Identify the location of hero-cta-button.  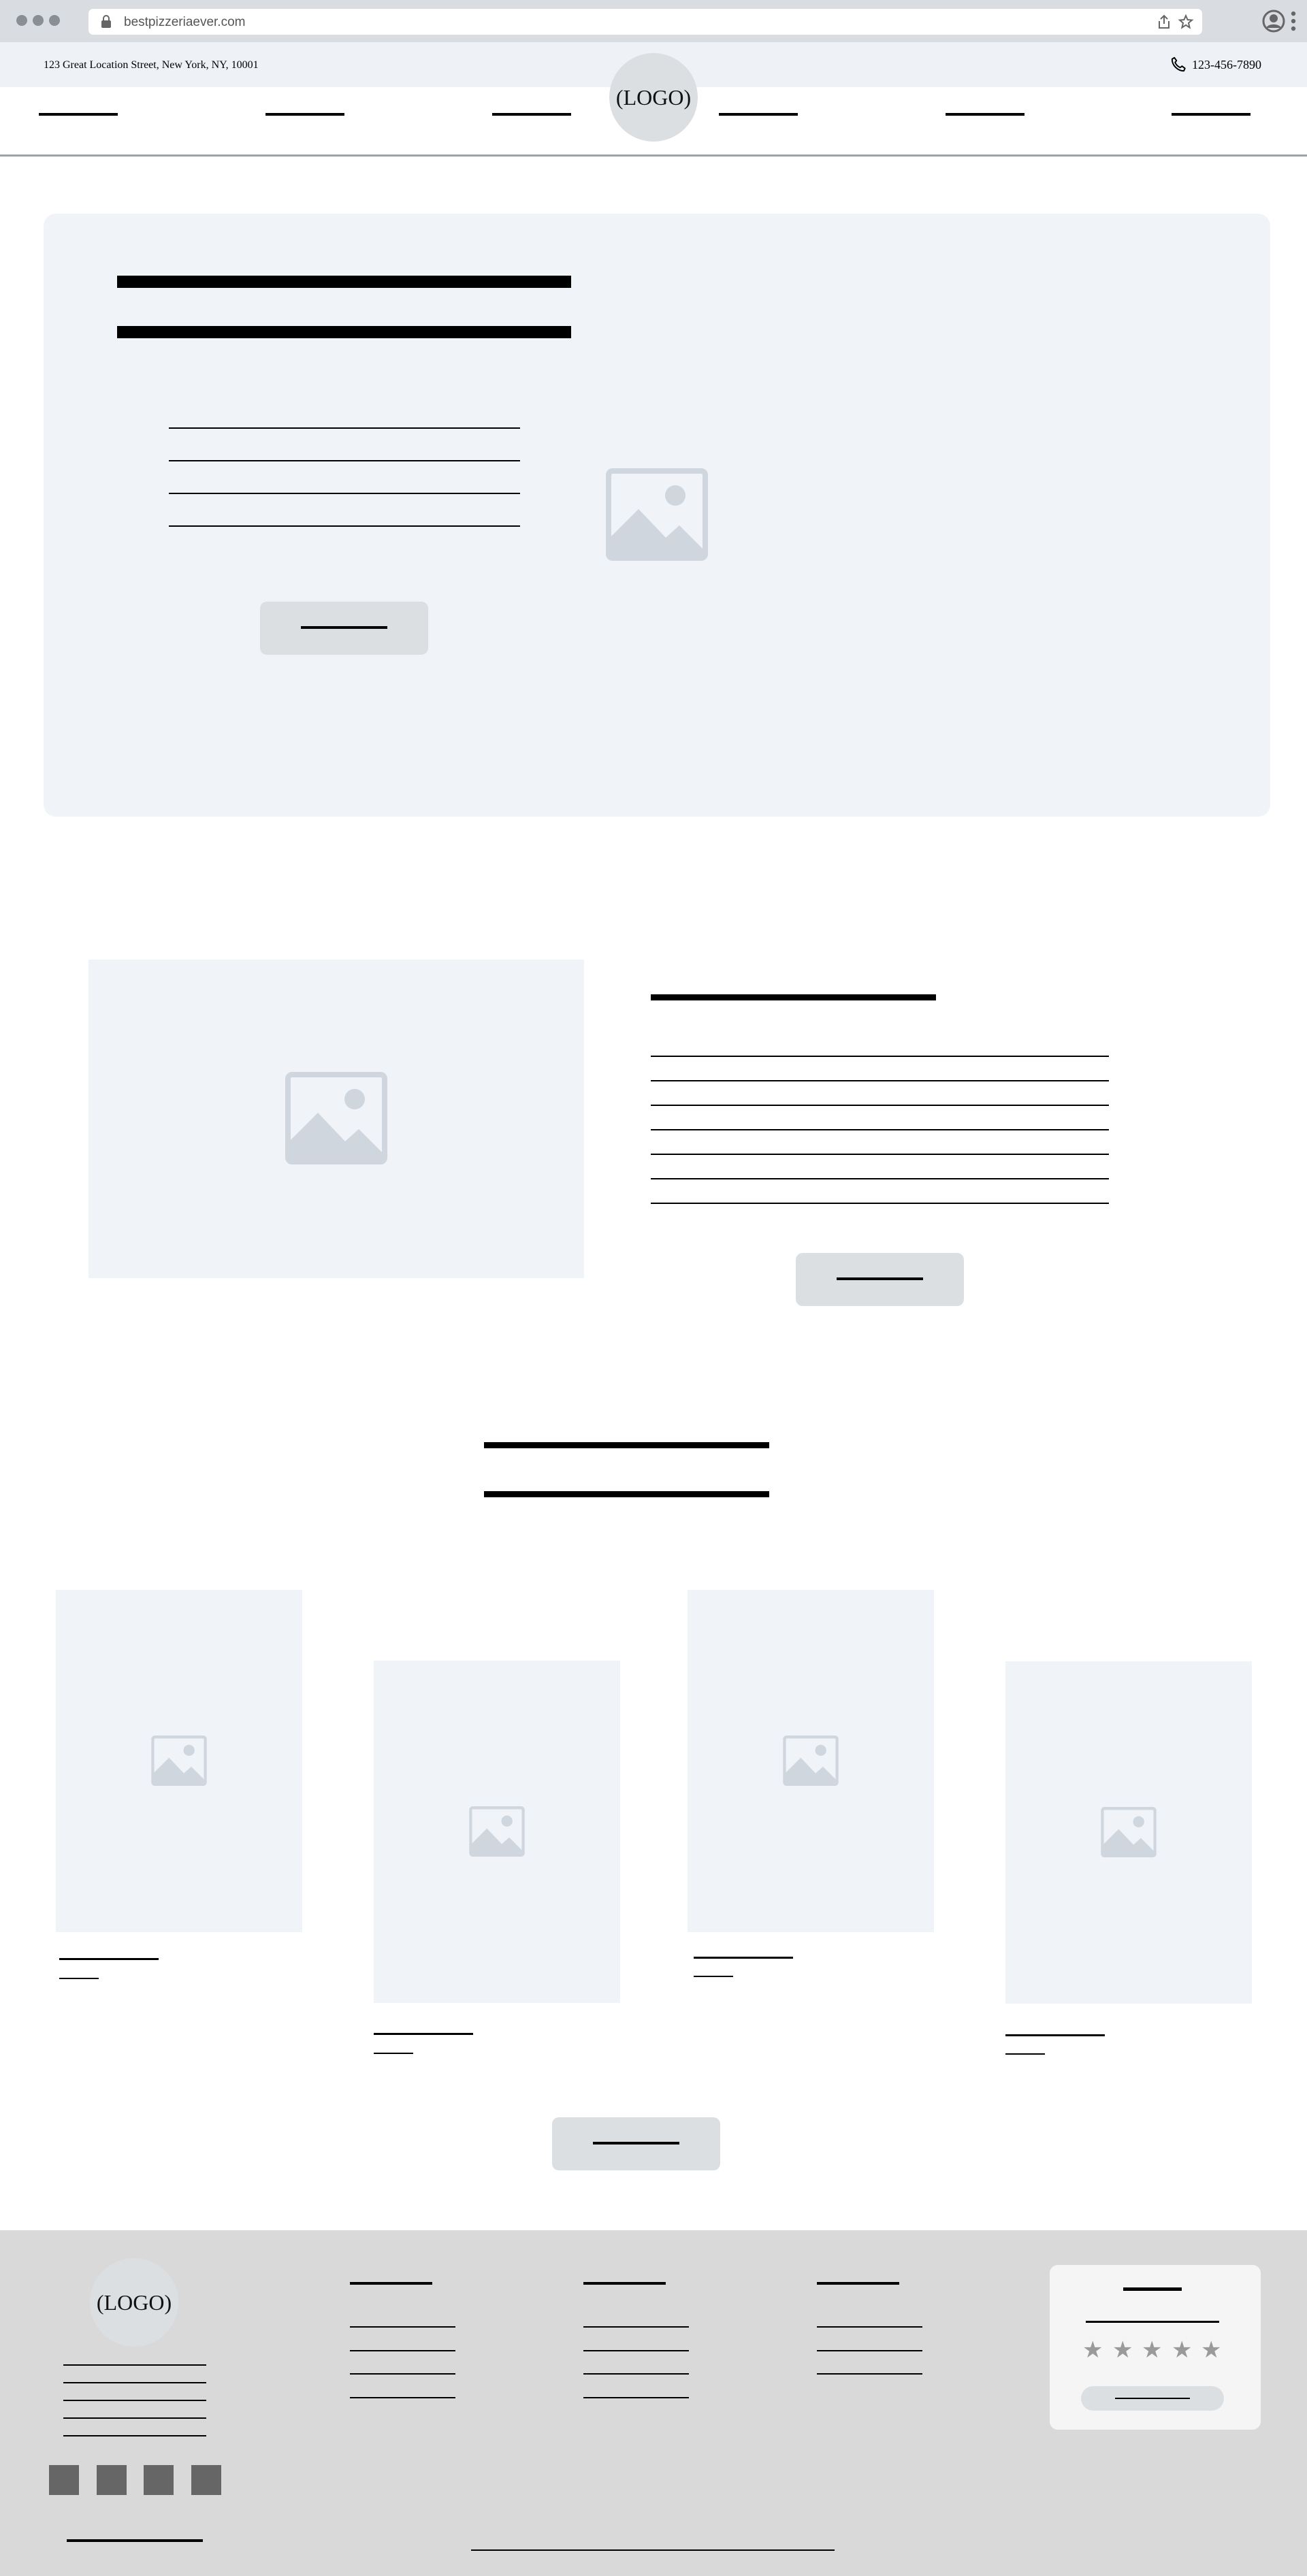
(344, 628).